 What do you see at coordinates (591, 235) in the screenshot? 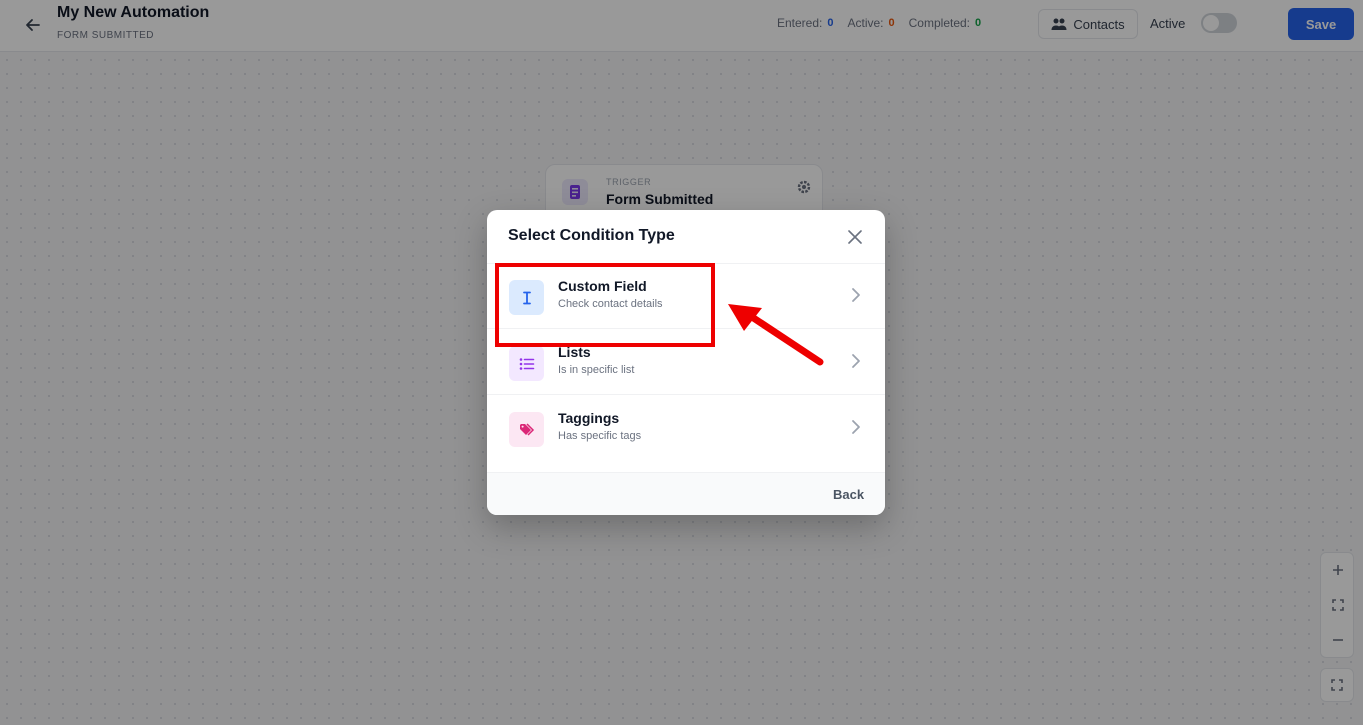
I see `modal-title: Select Condition Type` at bounding box center [591, 235].